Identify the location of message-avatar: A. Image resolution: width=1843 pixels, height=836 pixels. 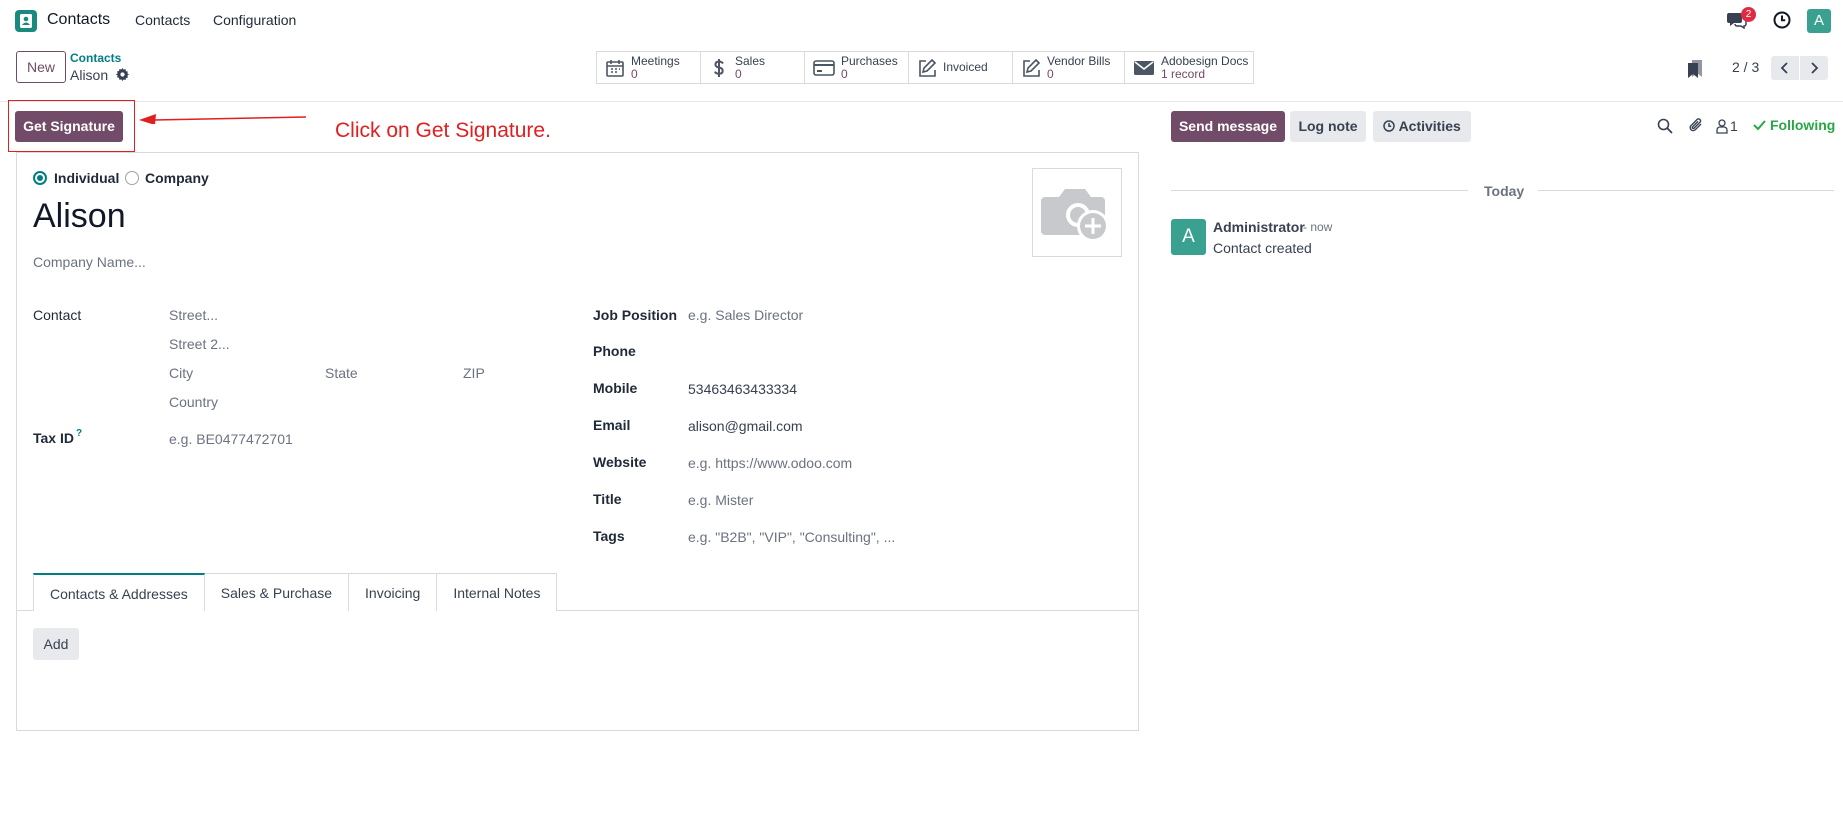
(1188, 237).